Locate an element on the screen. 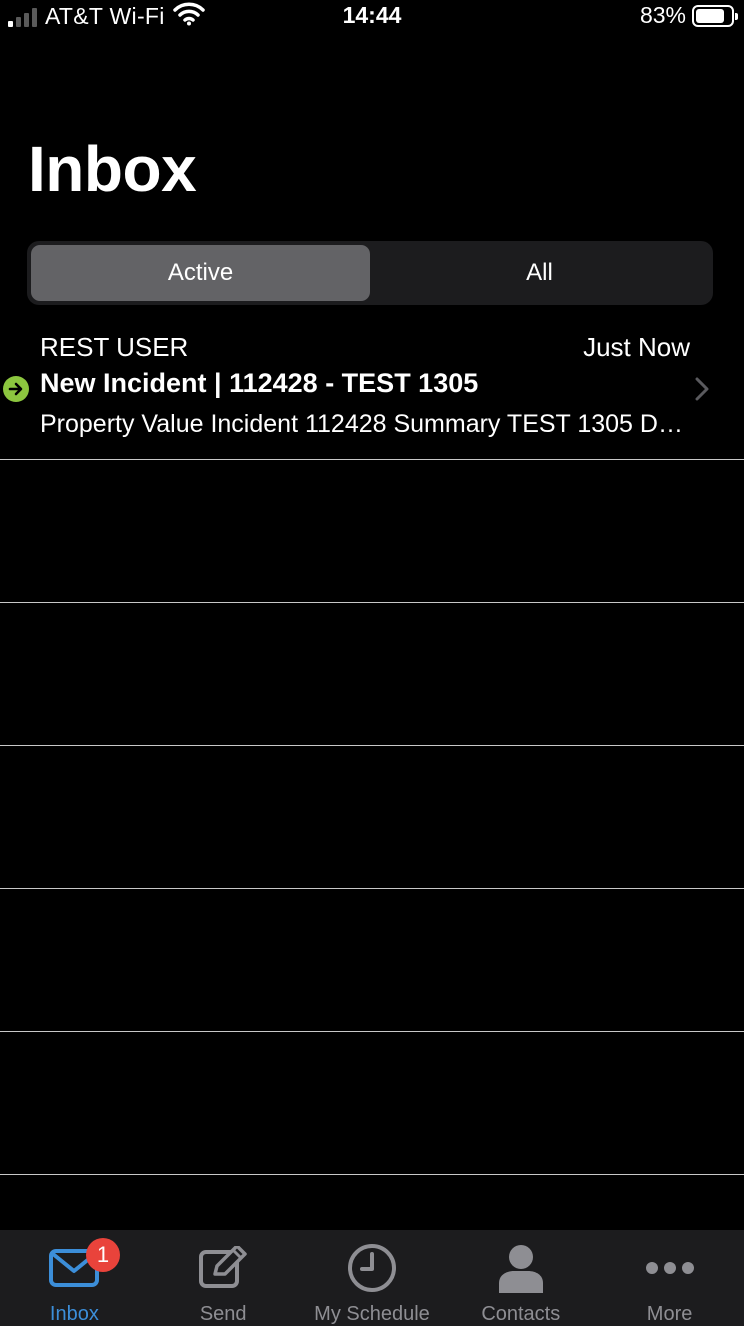 The height and width of the screenshot is (1326, 744). battery-icon is located at coordinates (715, 15).